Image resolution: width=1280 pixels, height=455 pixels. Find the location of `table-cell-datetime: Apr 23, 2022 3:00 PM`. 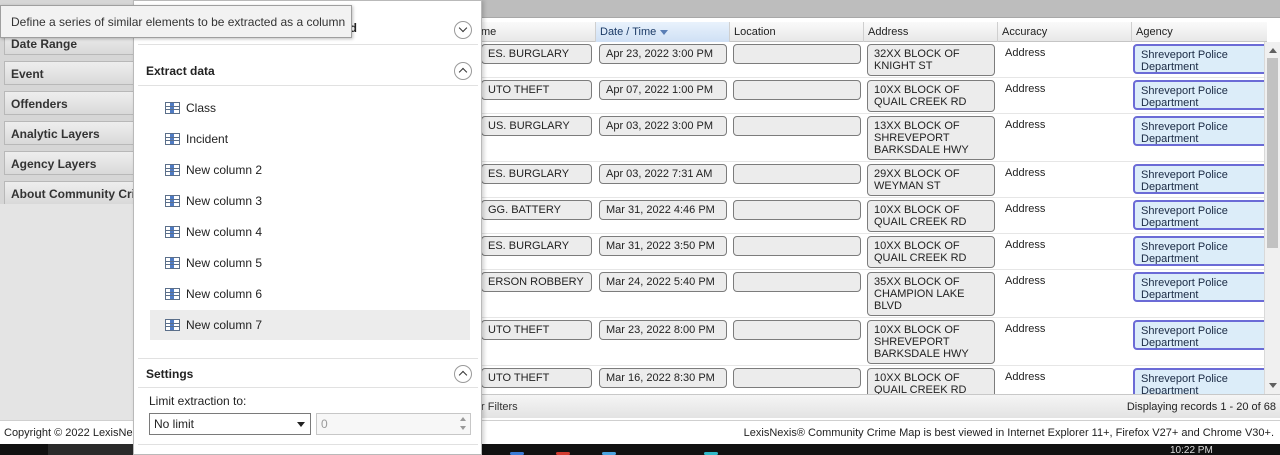

table-cell-datetime: Apr 23, 2022 3:00 PM is located at coordinates (662, 59).